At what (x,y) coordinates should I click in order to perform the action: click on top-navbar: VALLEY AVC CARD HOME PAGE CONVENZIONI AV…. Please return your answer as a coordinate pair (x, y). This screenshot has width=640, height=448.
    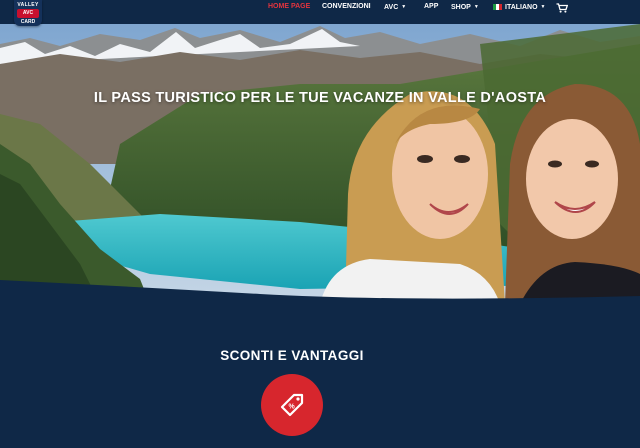
    Looking at the image, I should click on (320, 13).